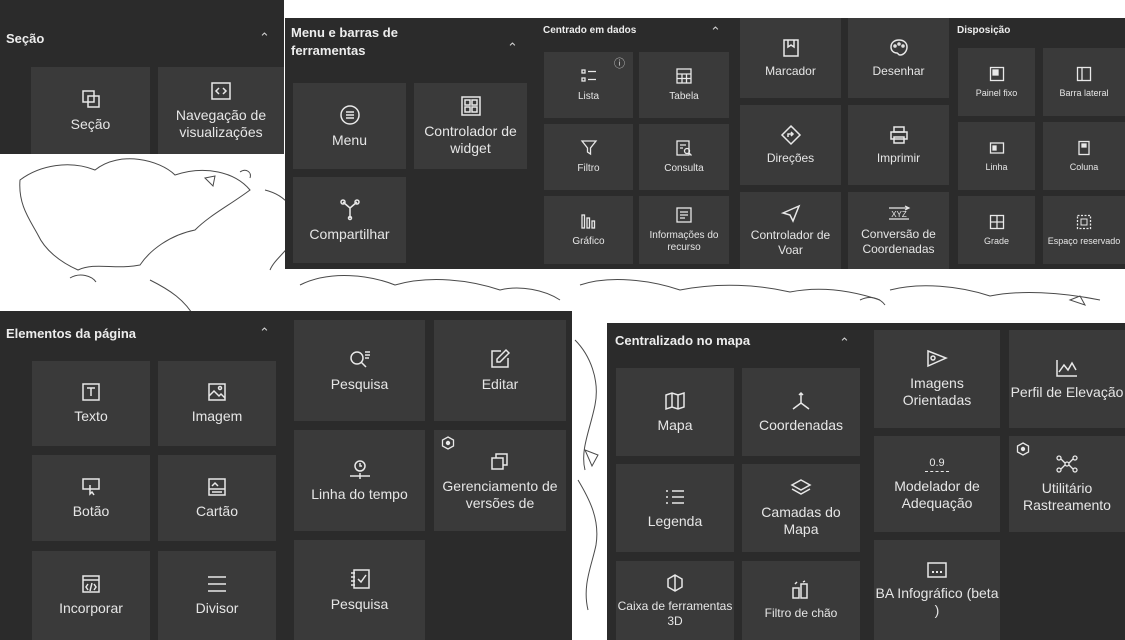  What do you see at coordinates (359, 370) in the screenshot?
I see `widget-pesquisa: Pesquisa` at bounding box center [359, 370].